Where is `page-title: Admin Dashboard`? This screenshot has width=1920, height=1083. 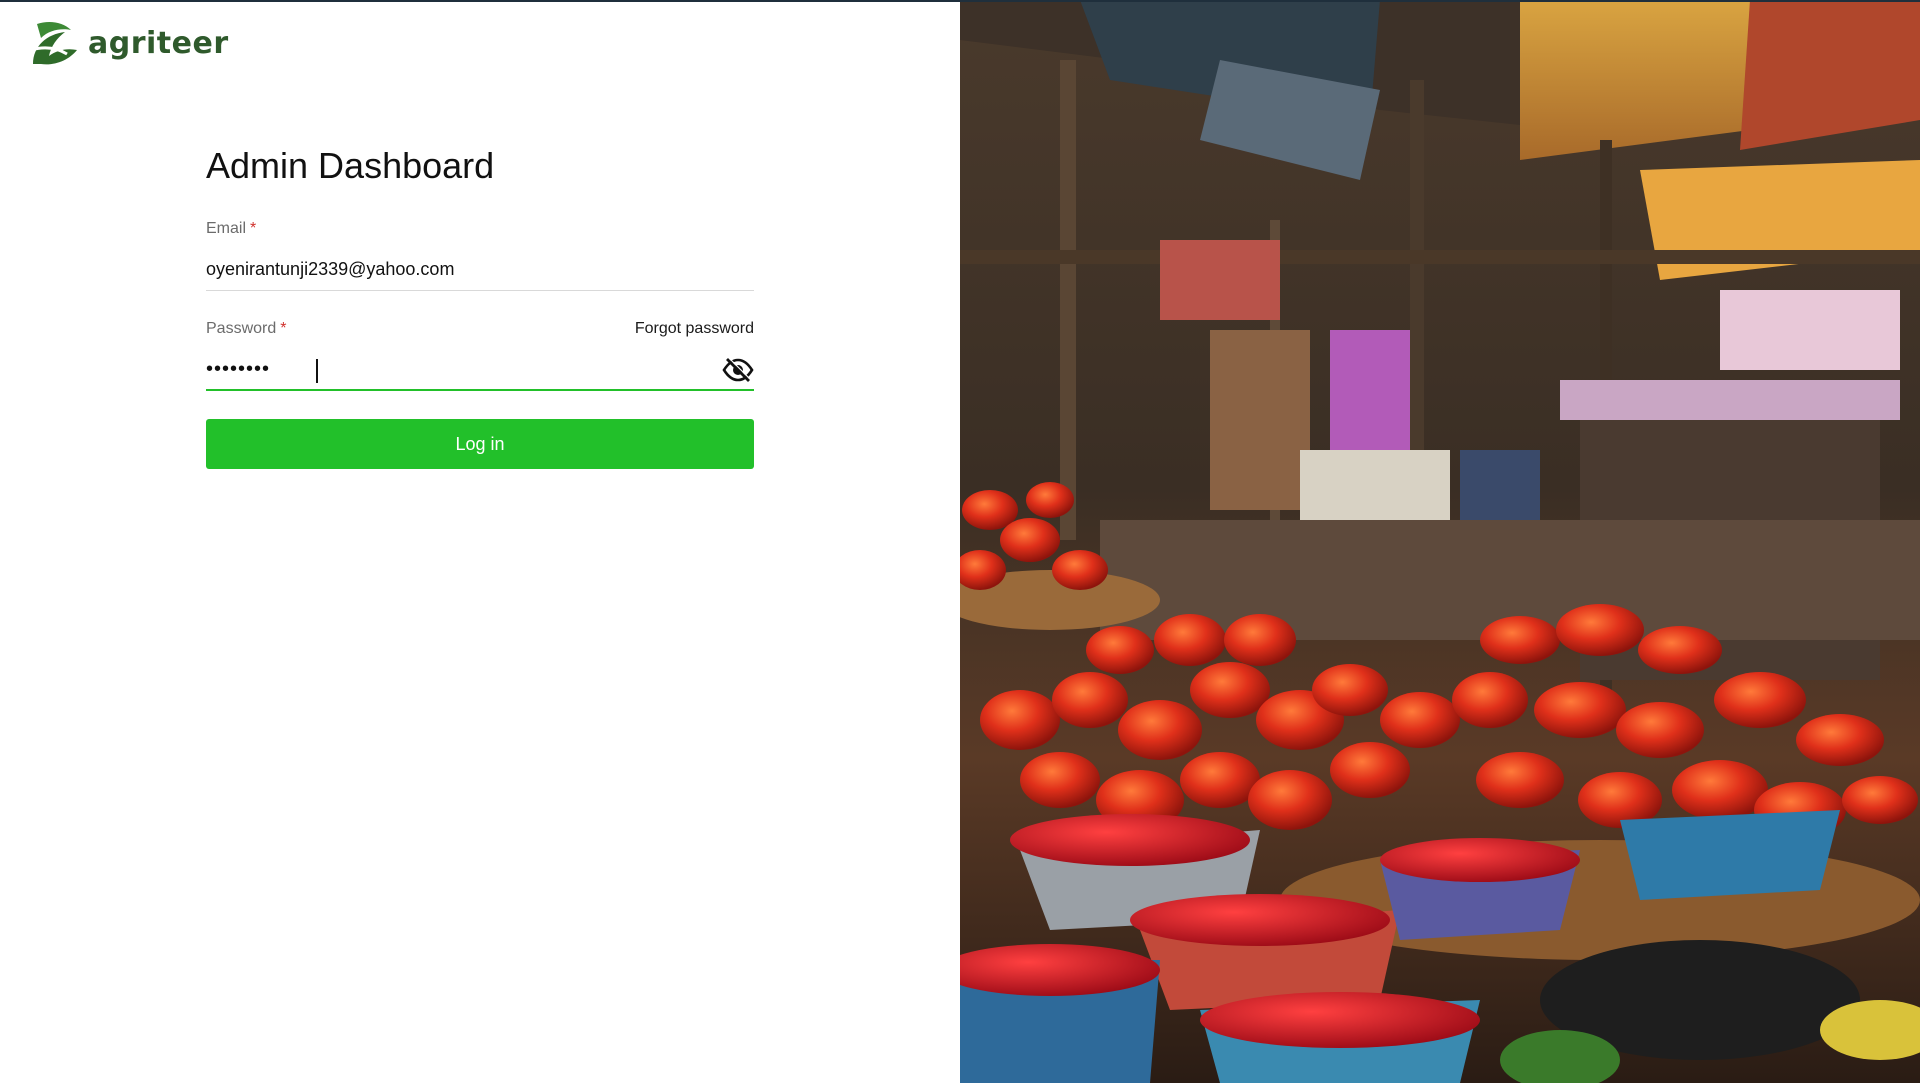
page-title: Admin Dashboard is located at coordinates (350, 165).